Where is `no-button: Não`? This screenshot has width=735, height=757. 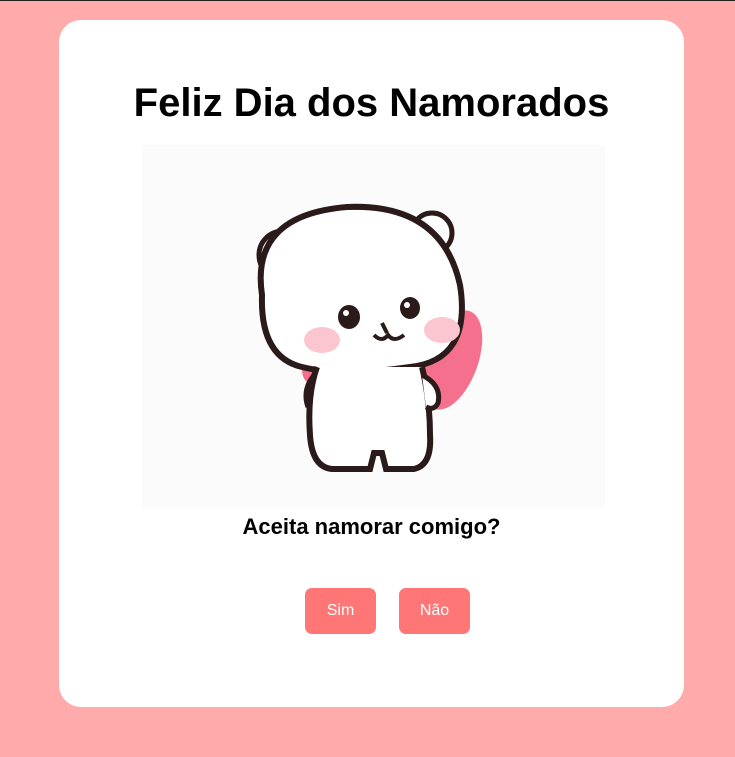 no-button: Não is located at coordinates (434, 611).